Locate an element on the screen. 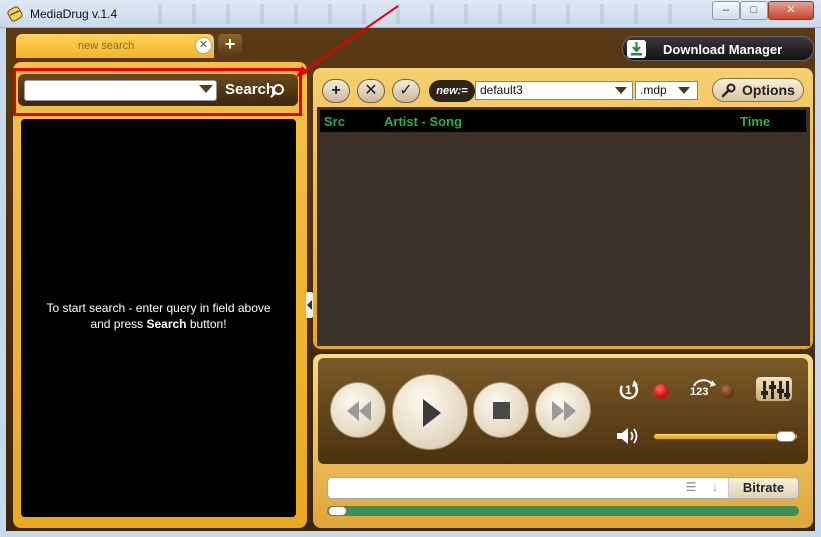  add-tab-button: + is located at coordinates (230, 45).